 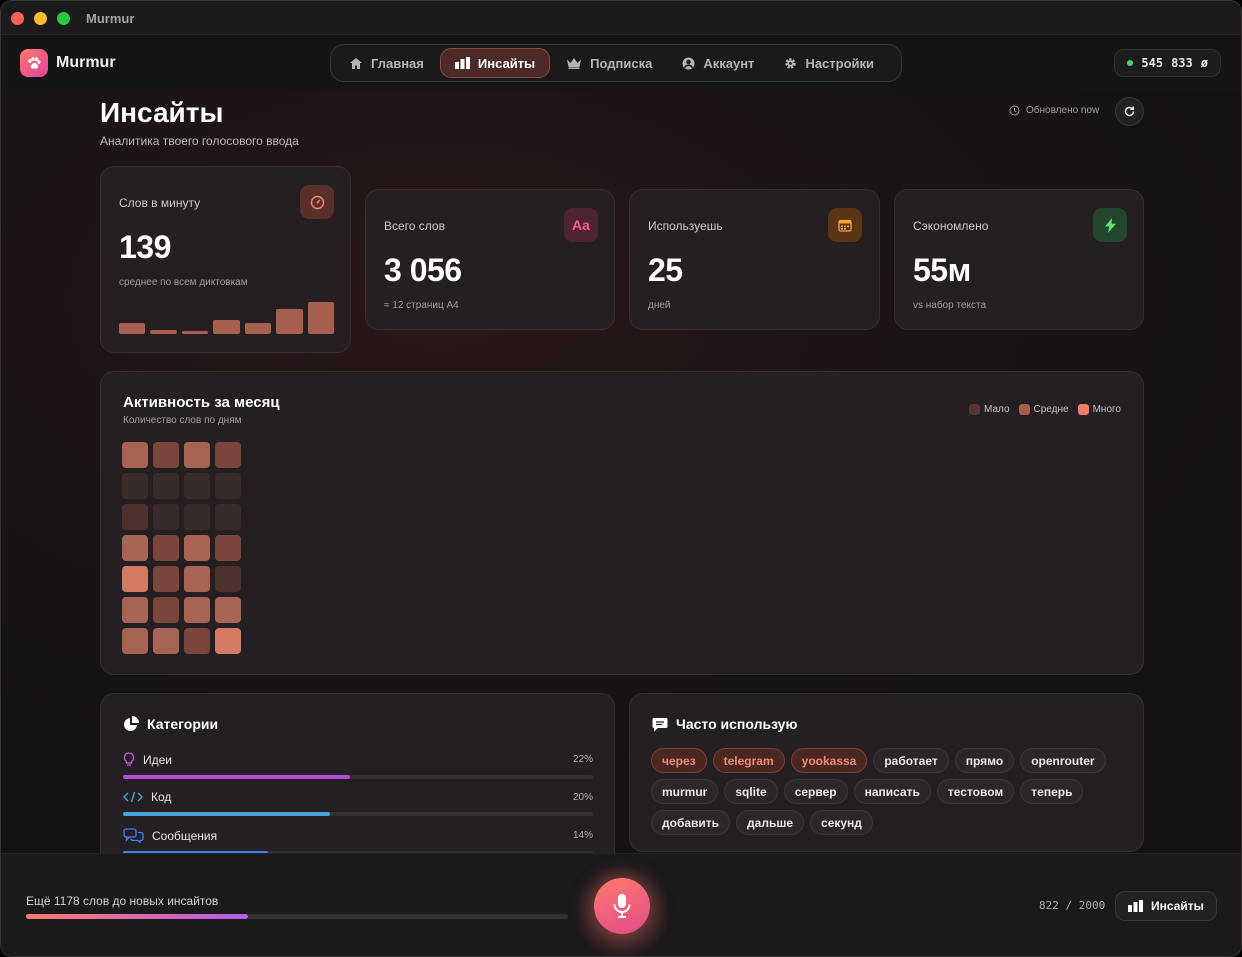 What do you see at coordinates (1204, 63) in the screenshot?
I see `counter-symbol: ø` at bounding box center [1204, 63].